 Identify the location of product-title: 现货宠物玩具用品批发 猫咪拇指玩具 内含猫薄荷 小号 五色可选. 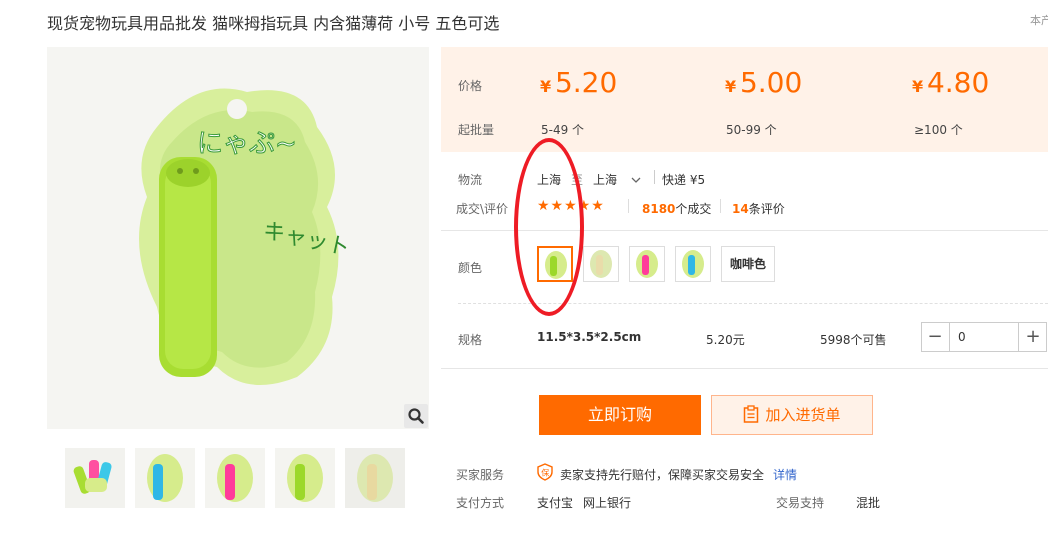
(273, 23).